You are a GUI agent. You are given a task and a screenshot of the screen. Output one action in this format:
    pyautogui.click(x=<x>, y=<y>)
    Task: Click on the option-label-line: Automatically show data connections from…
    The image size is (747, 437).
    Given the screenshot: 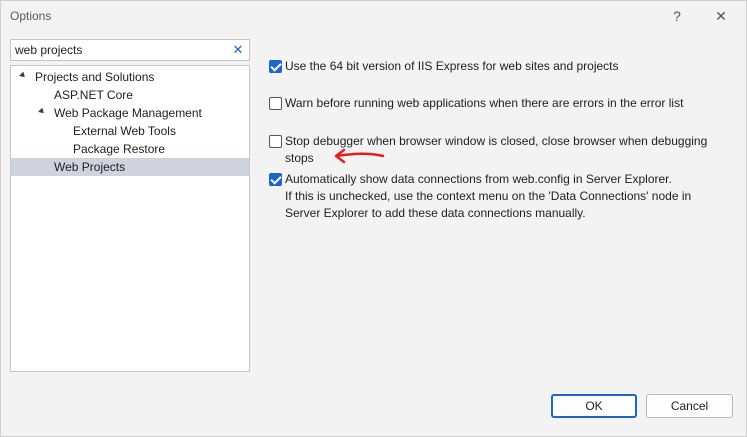 What is the action you would take?
    pyautogui.click(x=478, y=179)
    